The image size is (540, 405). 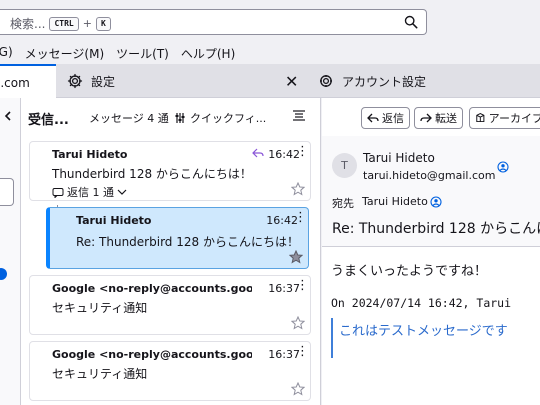 I want to click on chevron-down-icon, so click(x=122, y=192).